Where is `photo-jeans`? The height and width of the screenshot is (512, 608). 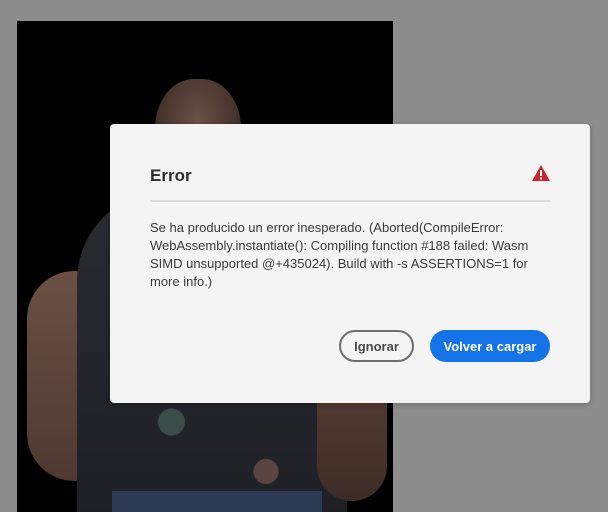 photo-jeans is located at coordinates (217, 501).